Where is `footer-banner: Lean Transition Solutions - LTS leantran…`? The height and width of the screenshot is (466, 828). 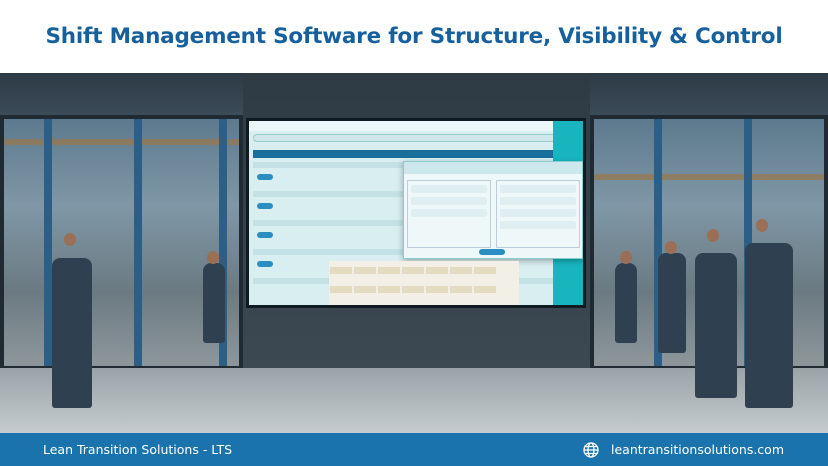 footer-banner: Lean Transition Solutions - LTS leantran… is located at coordinates (414, 449).